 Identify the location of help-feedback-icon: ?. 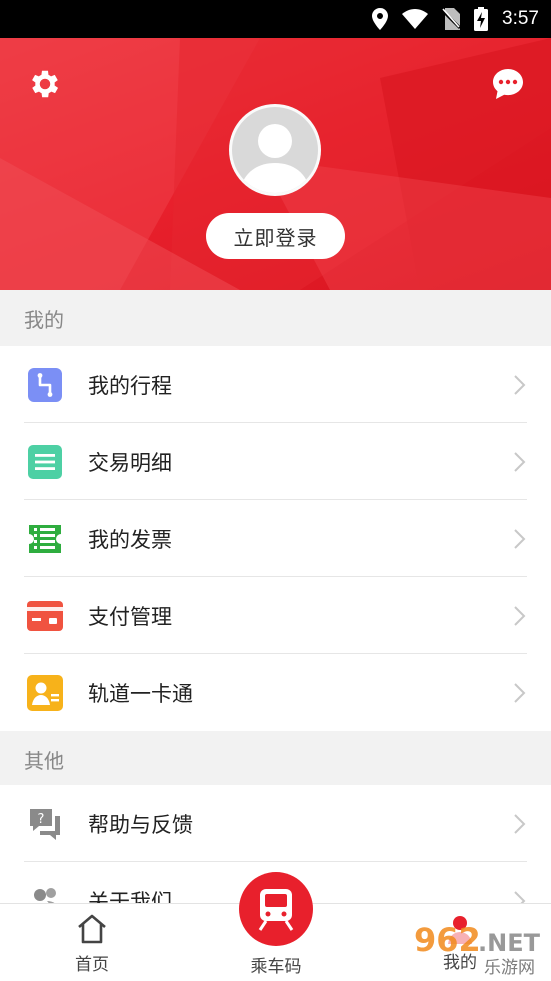
(45, 824).